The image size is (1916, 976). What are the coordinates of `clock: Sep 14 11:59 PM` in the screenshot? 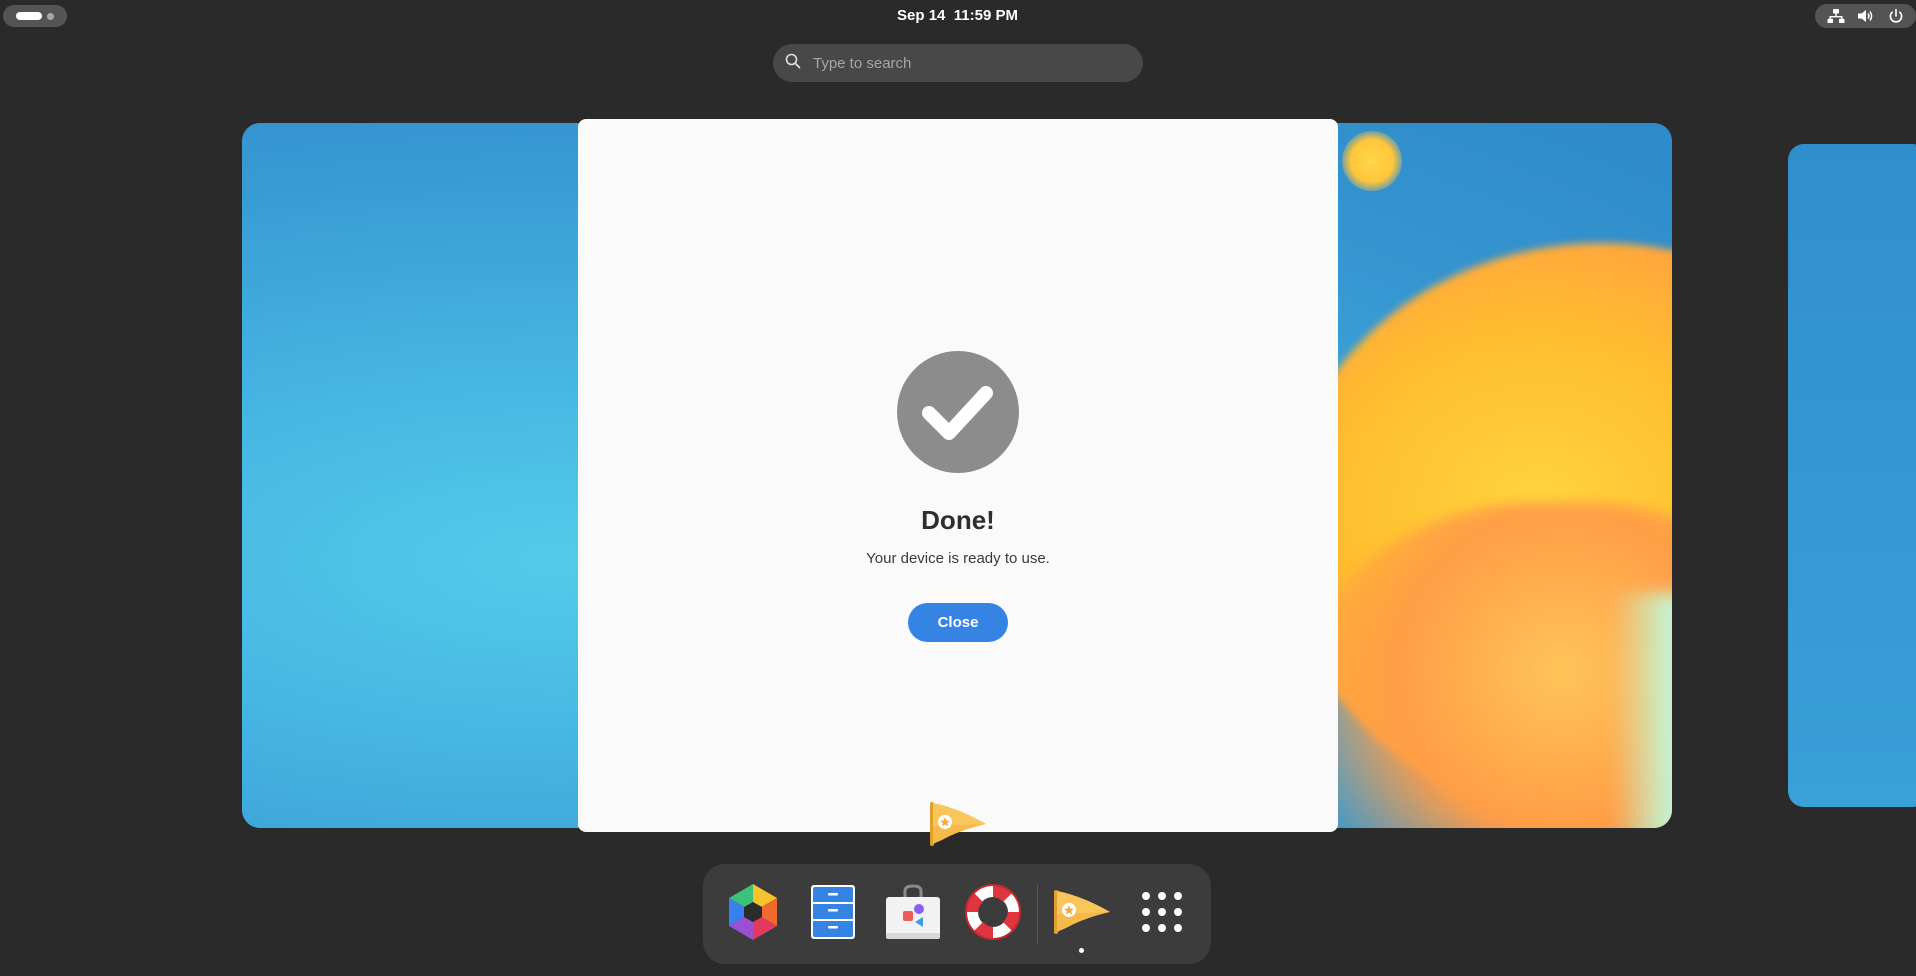 It's located at (957, 16).